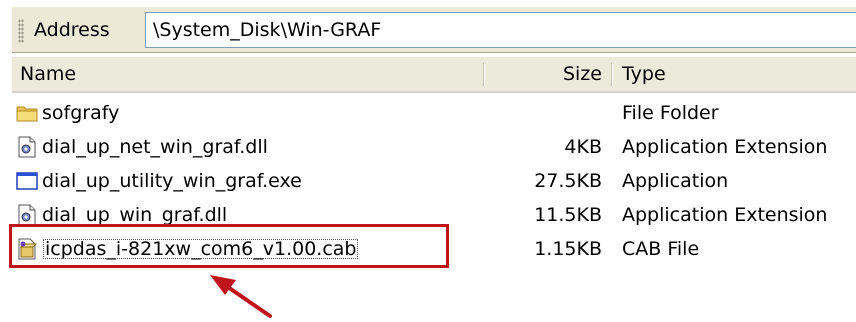  I want to click on list-item: sofgrafy File Folder, so click(434, 113).